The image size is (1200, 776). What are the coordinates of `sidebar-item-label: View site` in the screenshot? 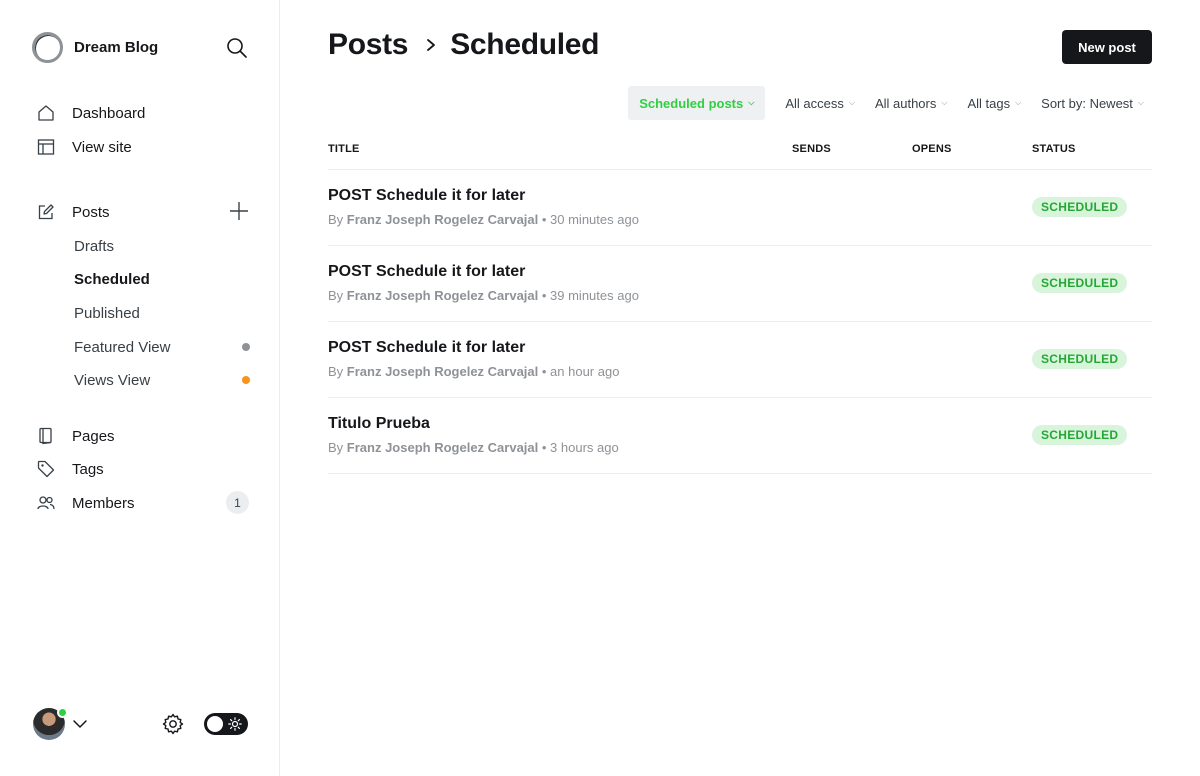 It's located at (102, 147).